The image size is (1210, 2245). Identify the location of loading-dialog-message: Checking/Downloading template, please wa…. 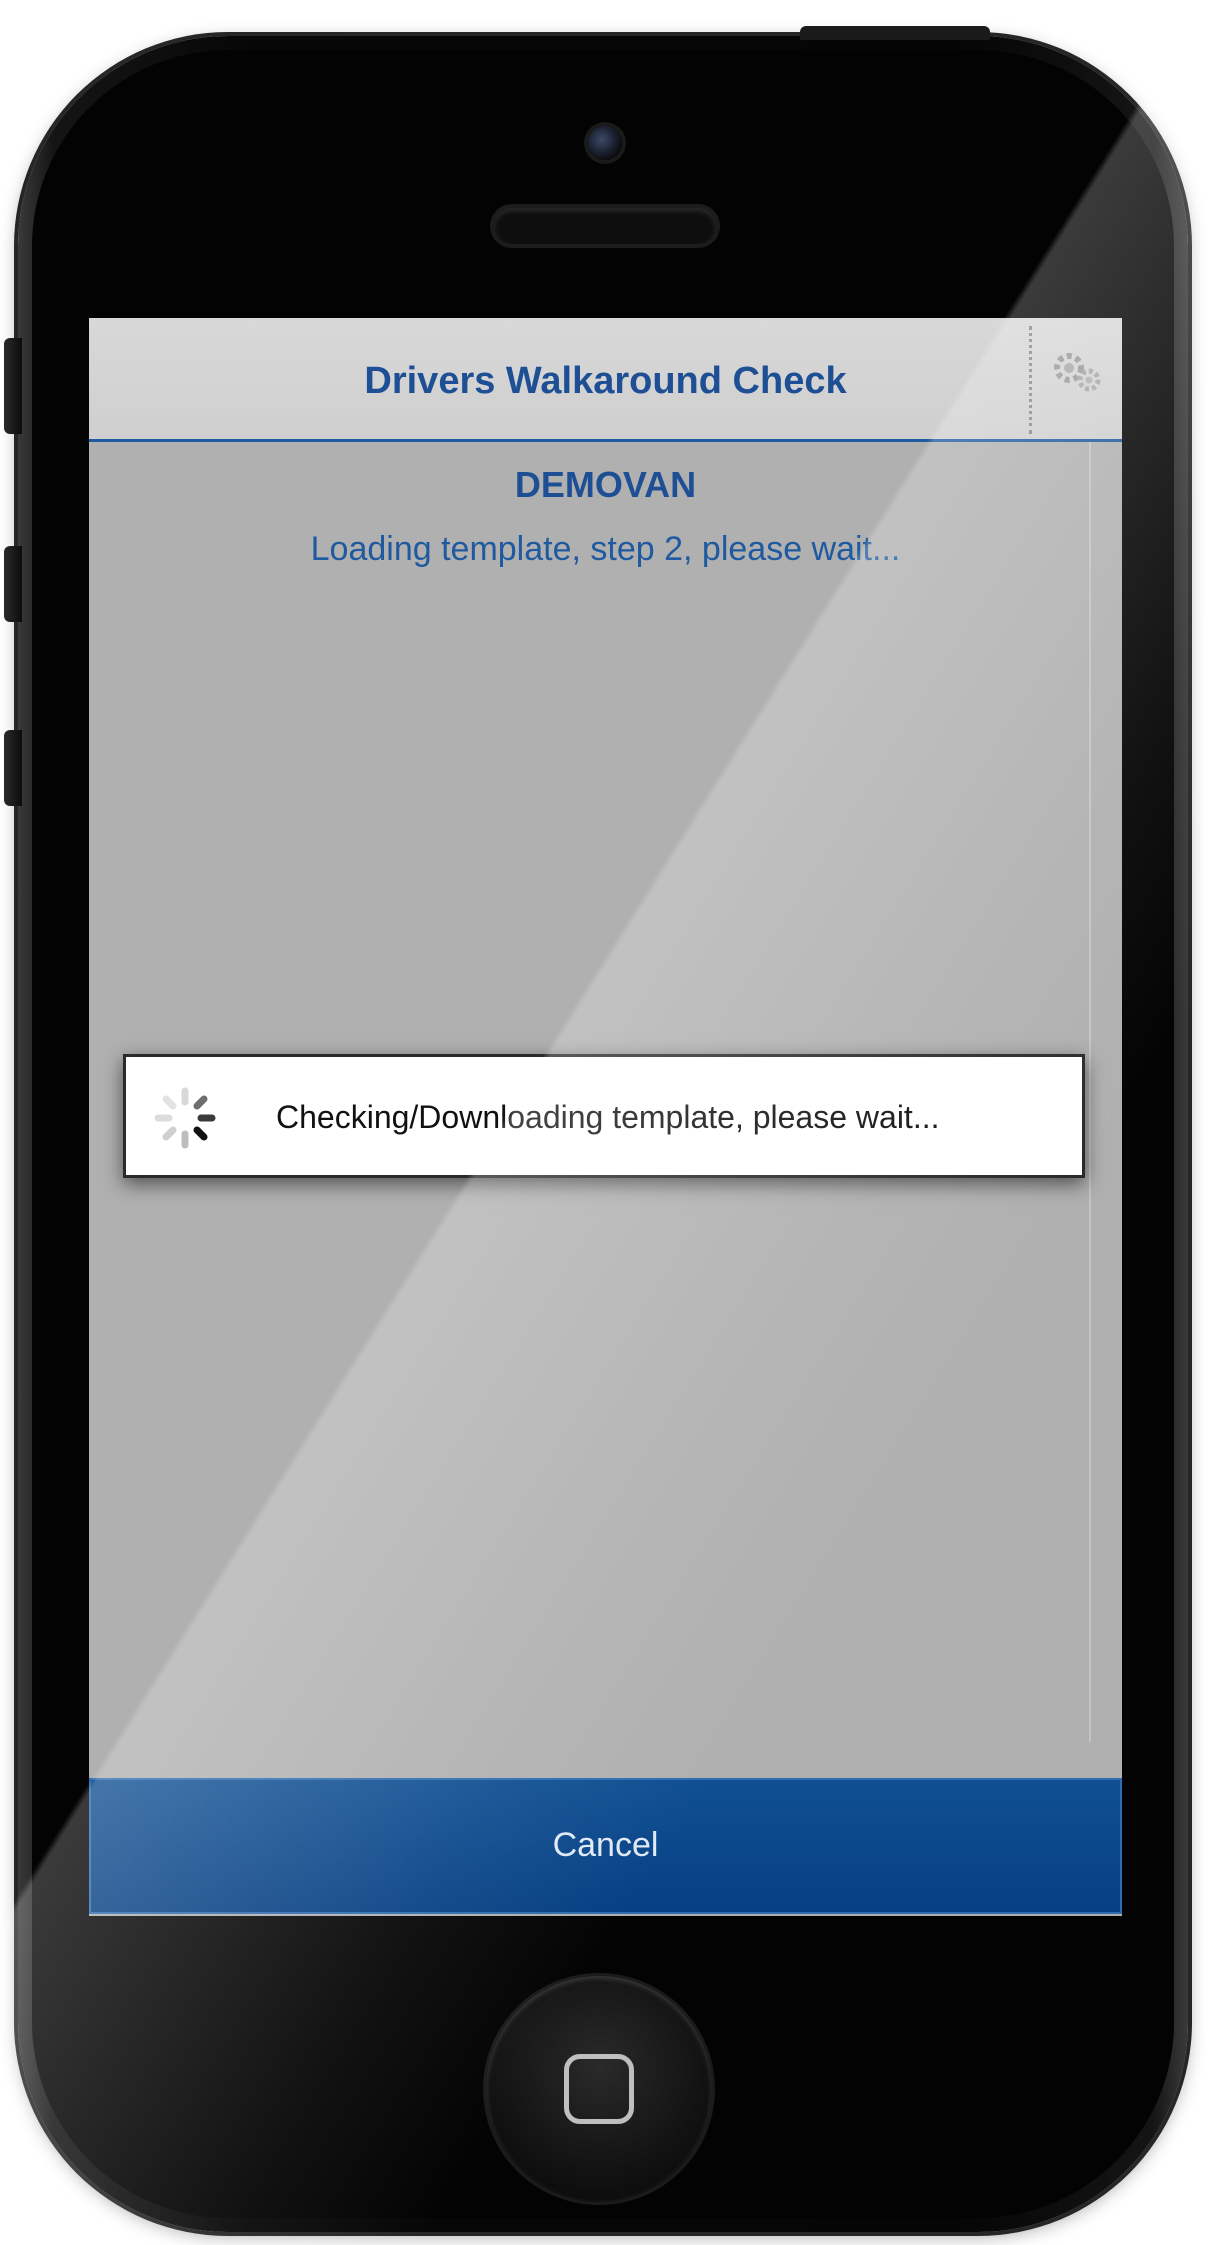
(608, 1117).